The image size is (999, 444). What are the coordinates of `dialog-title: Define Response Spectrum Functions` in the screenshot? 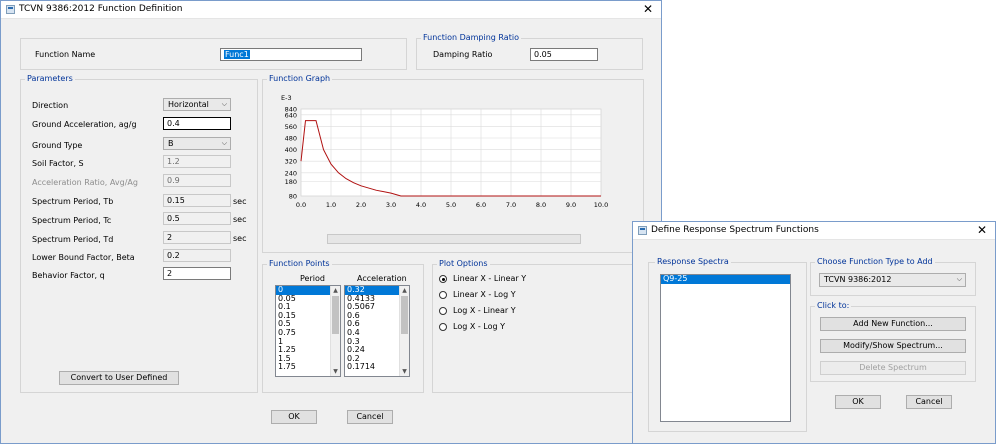 It's located at (735, 230).